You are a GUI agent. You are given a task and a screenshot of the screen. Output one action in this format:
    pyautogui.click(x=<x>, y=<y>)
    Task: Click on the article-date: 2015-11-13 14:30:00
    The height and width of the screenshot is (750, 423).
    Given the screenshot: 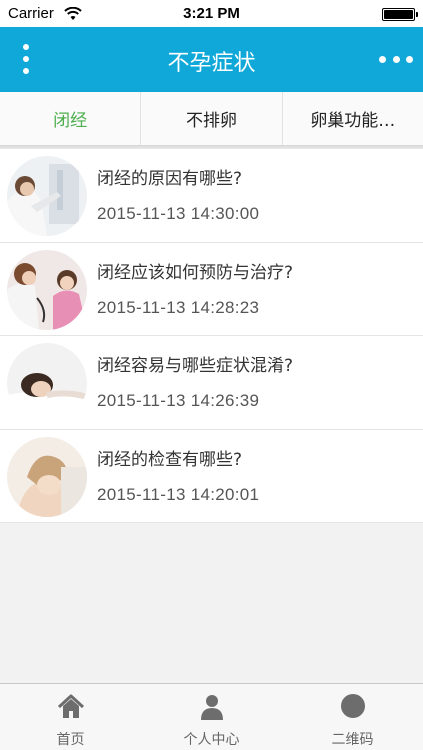 What is the action you would take?
    pyautogui.click(x=178, y=213)
    